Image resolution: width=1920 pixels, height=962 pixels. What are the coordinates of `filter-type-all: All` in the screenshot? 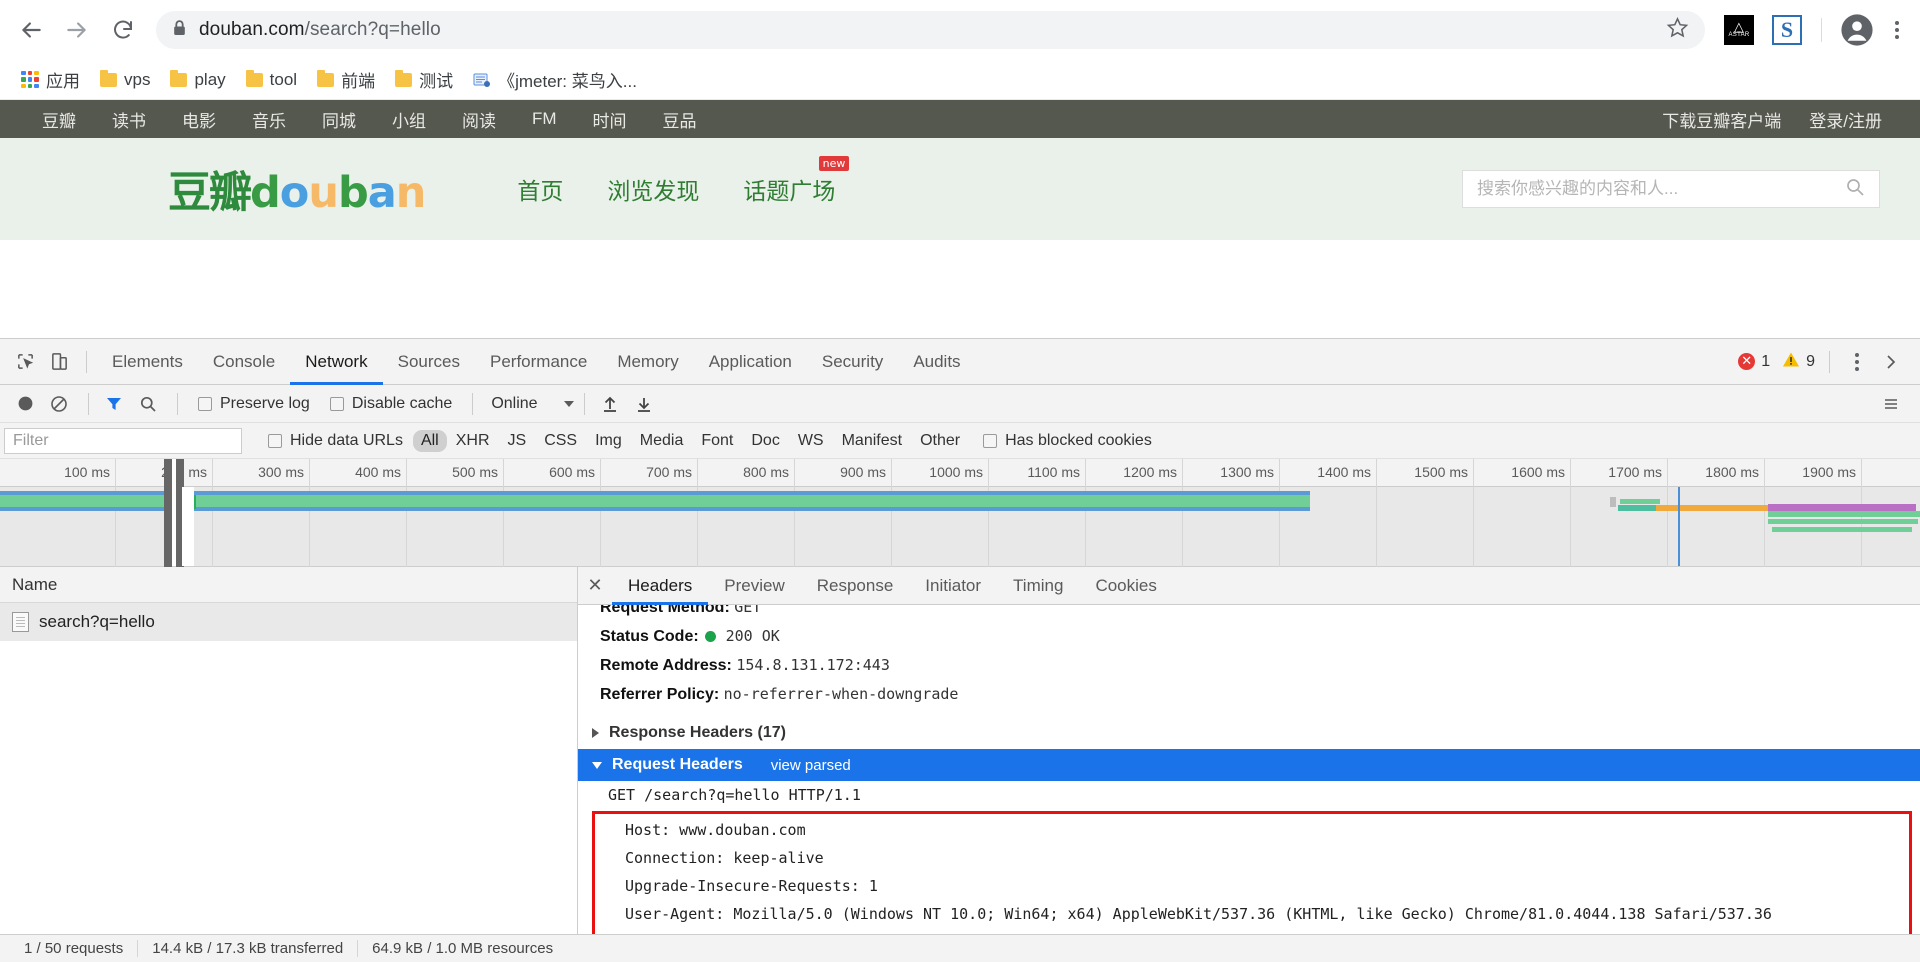 It's located at (429, 440).